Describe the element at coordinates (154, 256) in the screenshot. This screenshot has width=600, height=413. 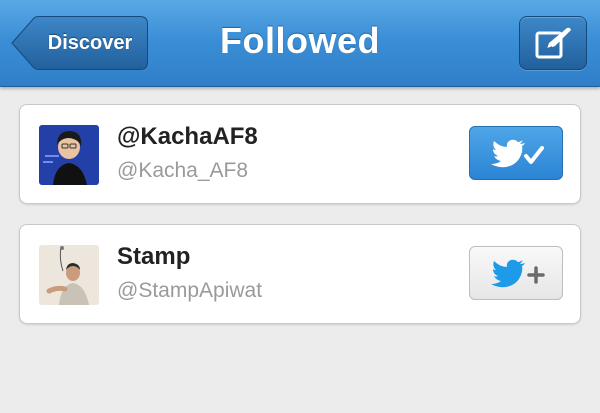
I see `user-display-name: Stamp` at that location.